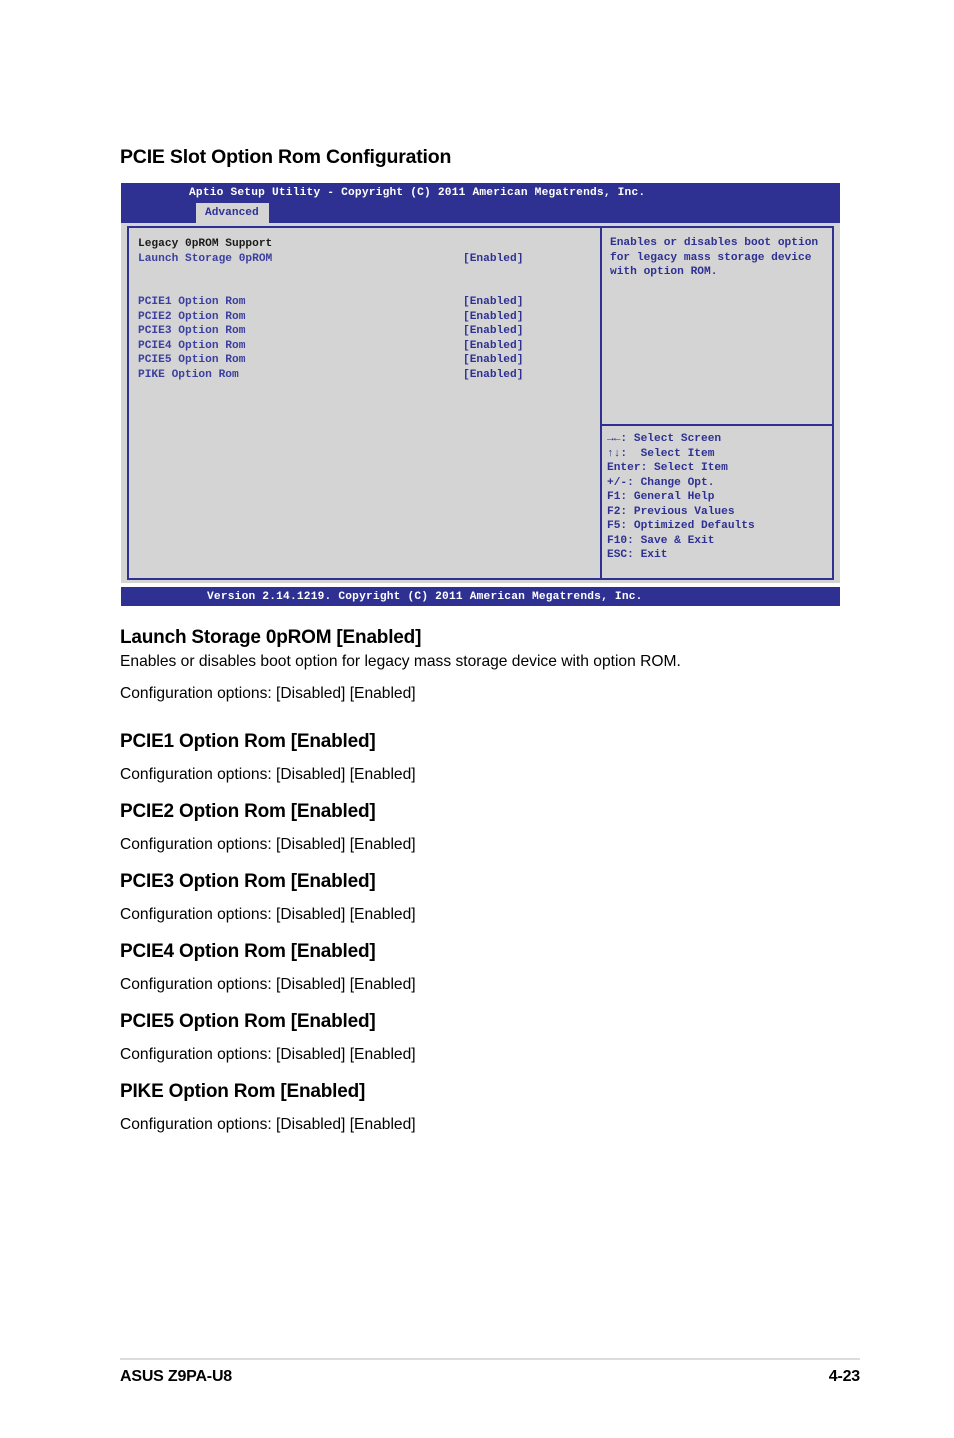  What do you see at coordinates (366, 259) in the screenshot?
I see `setting-row-launch-storage-oprom: Launch Storage 0pROM [Enabled]` at bounding box center [366, 259].